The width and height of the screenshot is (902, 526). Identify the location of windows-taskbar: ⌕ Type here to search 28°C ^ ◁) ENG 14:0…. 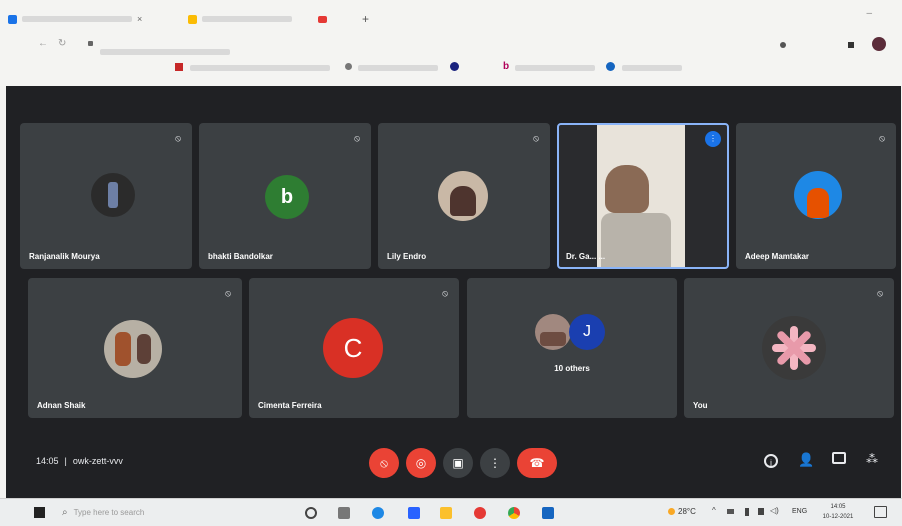
(451, 512).